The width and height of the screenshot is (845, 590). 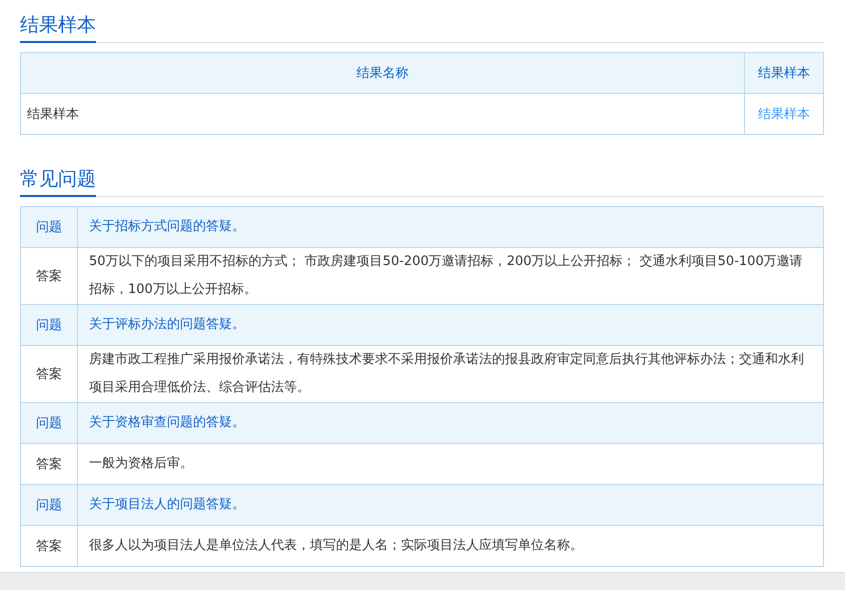 I want to click on section-title: 常见问题, so click(x=58, y=182).